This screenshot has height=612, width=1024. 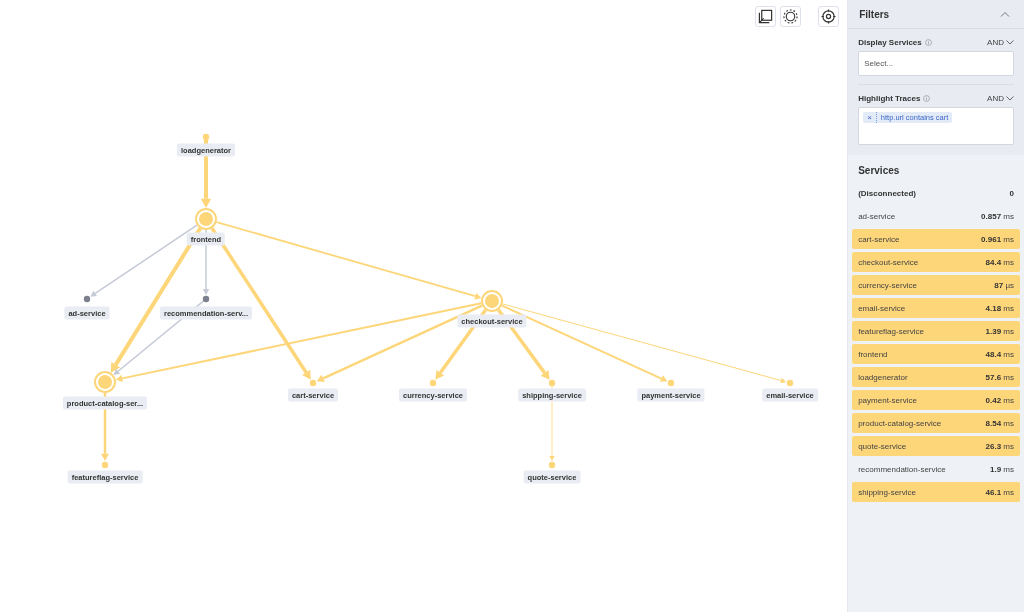 What do you see at coordinates (902, 469) in the screenshot?
I see `service-name: recommendation-service` at bounding box center [902, 469].